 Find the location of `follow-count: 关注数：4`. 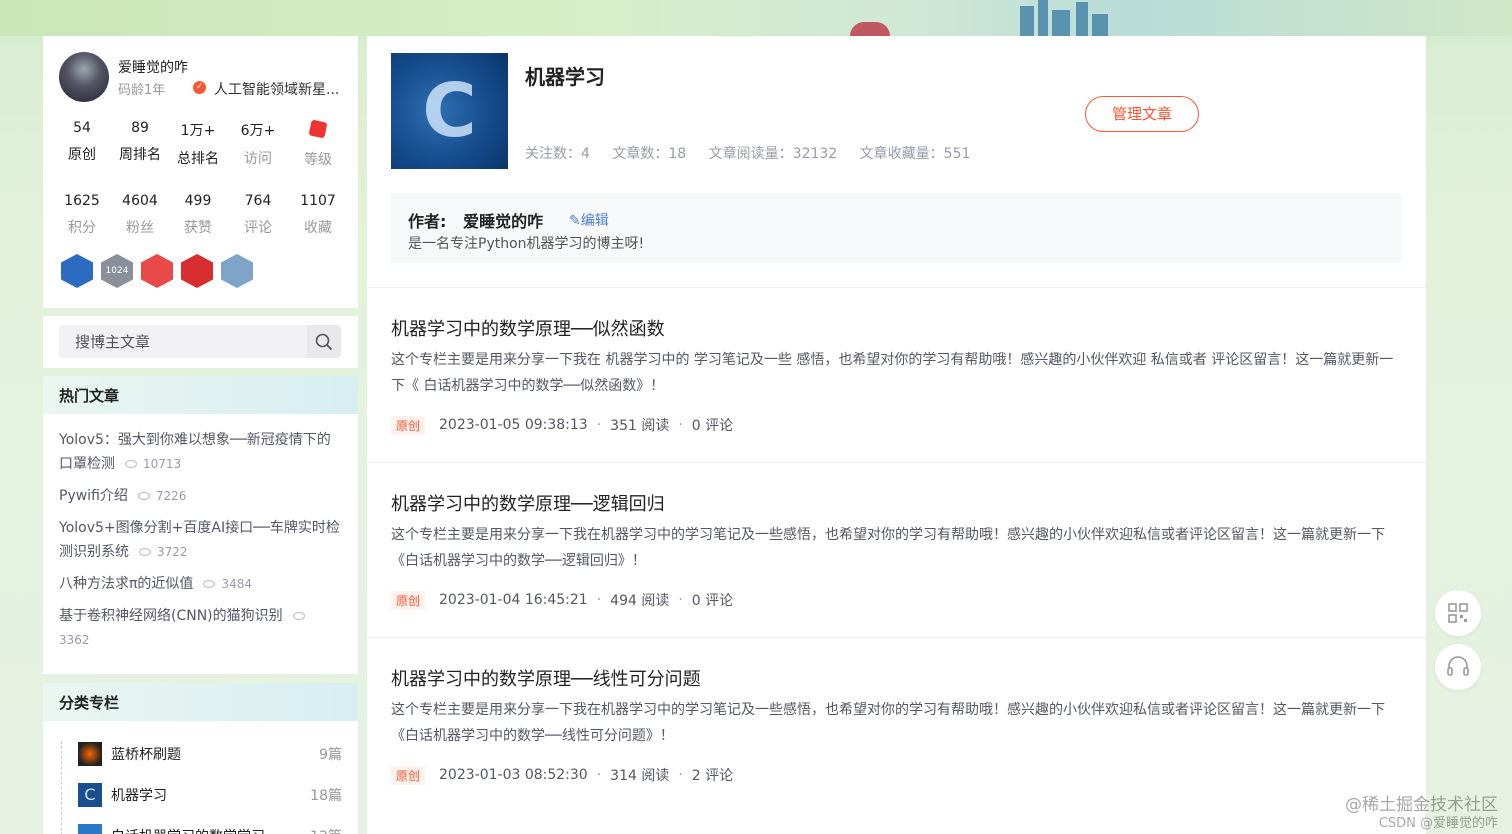

follow-count: 关注数：4 is located at coordinates (557, 154).